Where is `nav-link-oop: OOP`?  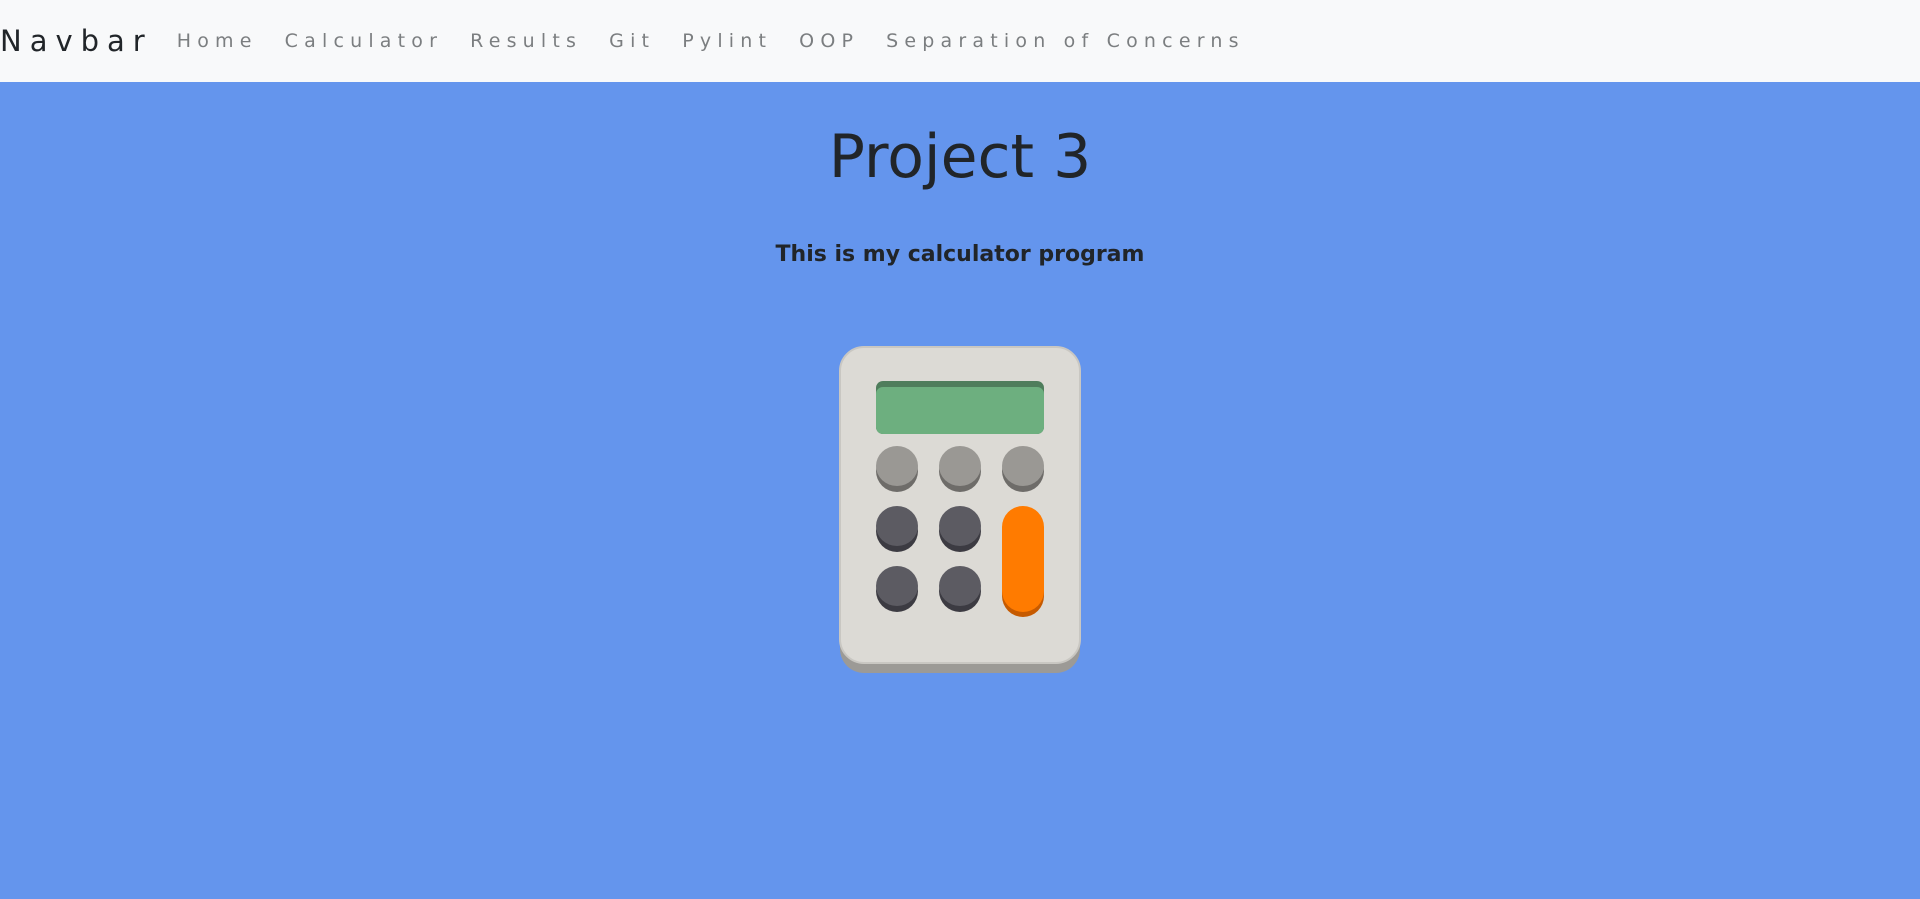 nav-link-oop: OOP is located at coordinates (833, 41).